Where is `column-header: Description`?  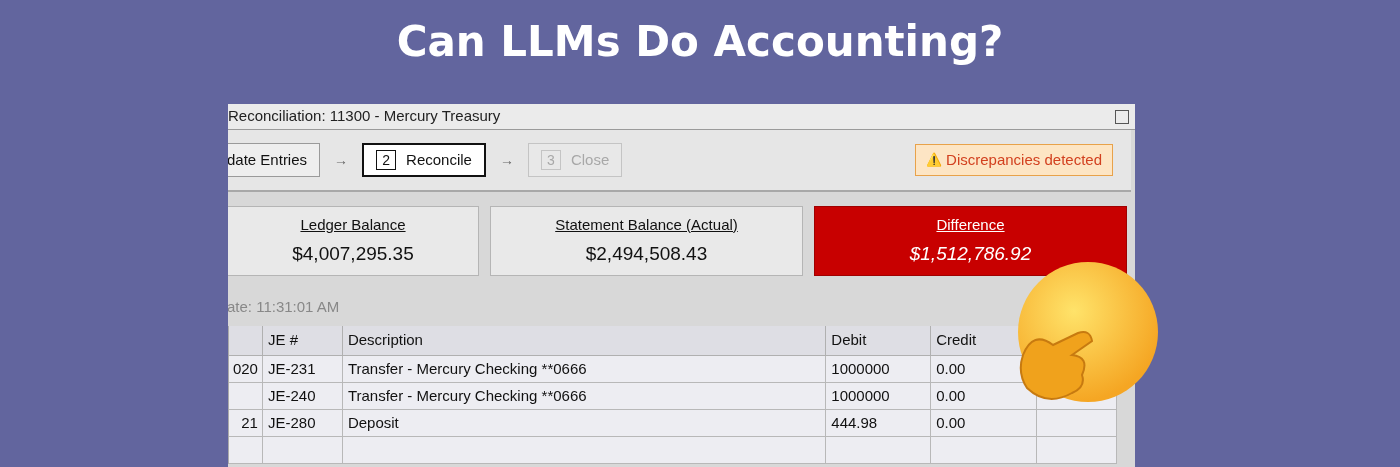 column-header: Description is located at coordinates (385, 340).